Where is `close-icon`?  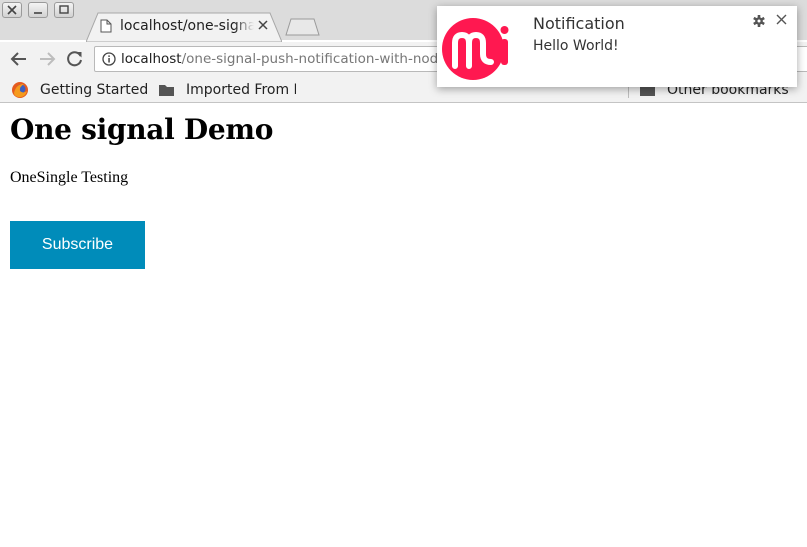
close-icon is located at coordinates (12, 10).